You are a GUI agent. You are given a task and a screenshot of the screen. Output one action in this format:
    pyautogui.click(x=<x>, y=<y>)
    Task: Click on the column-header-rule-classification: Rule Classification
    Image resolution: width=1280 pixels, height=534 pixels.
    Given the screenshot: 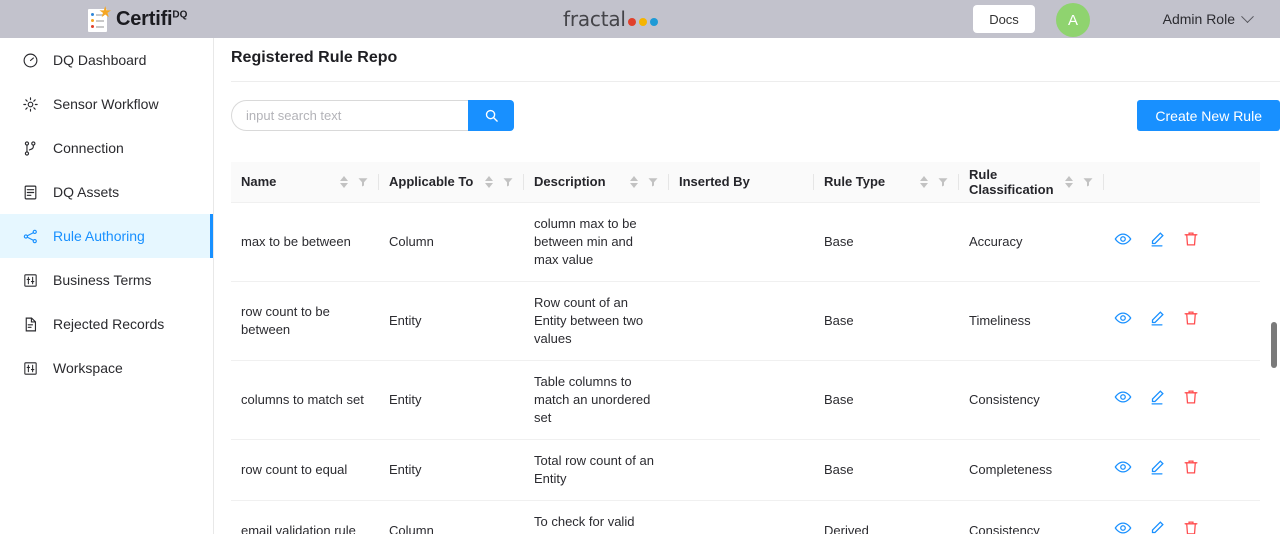 What is the action you would take?
    pyautogui.click(x=1031, y=182)
    